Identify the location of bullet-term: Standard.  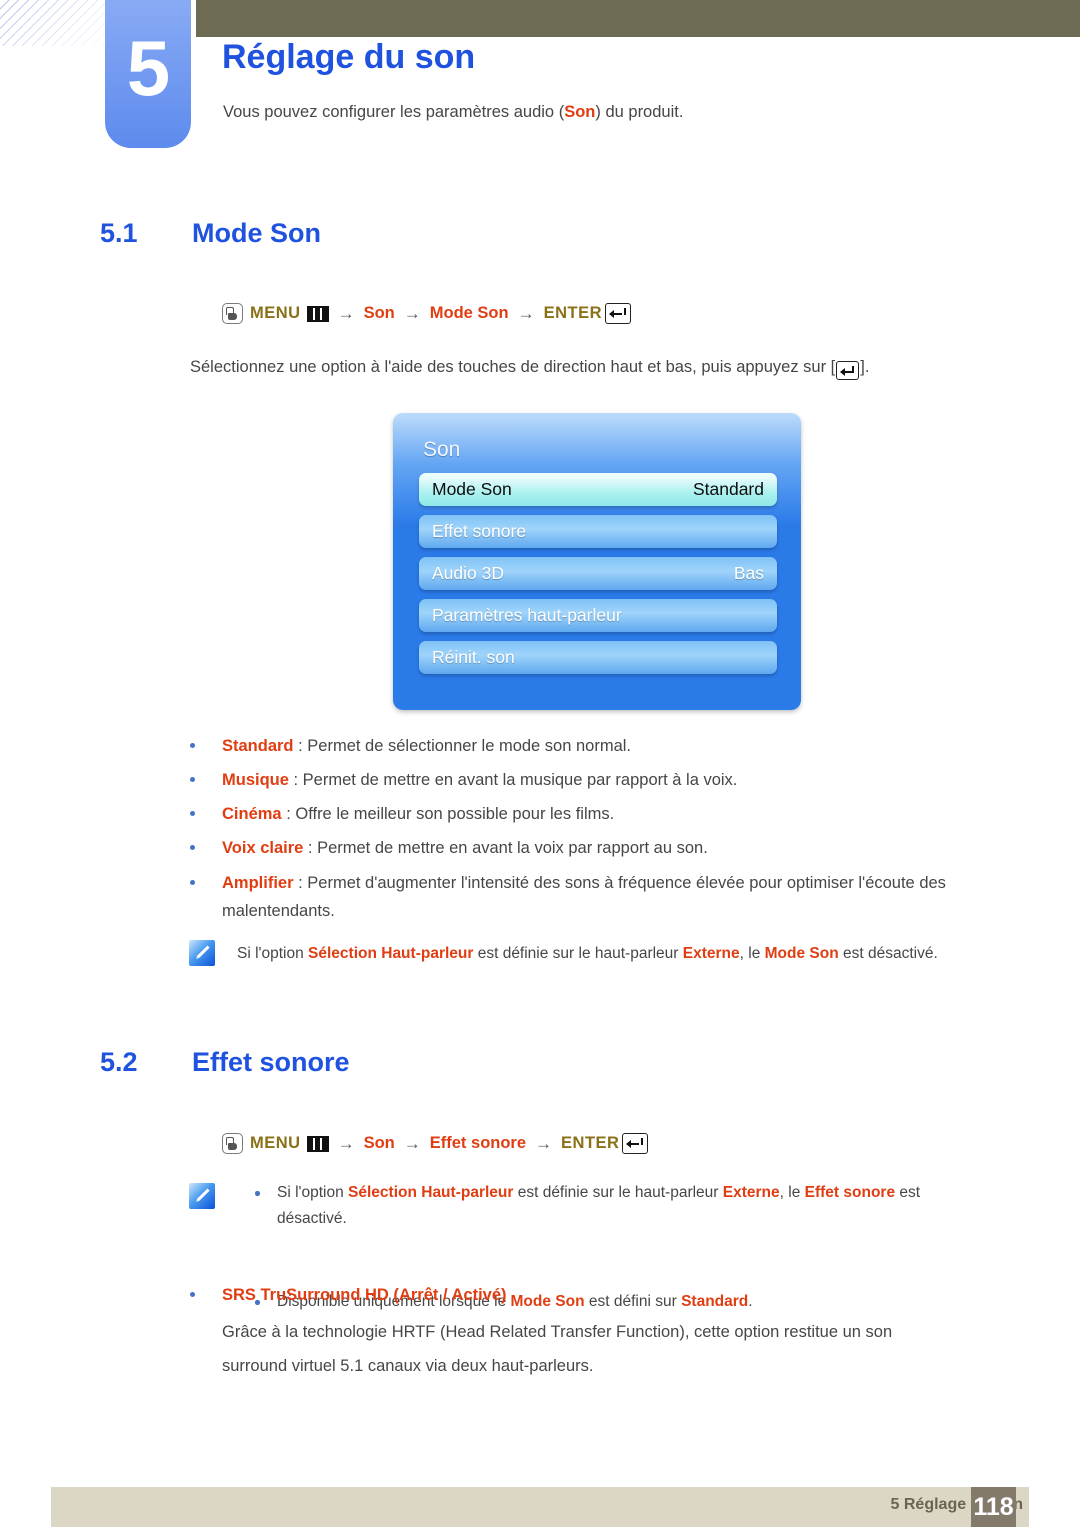
(258, 746).